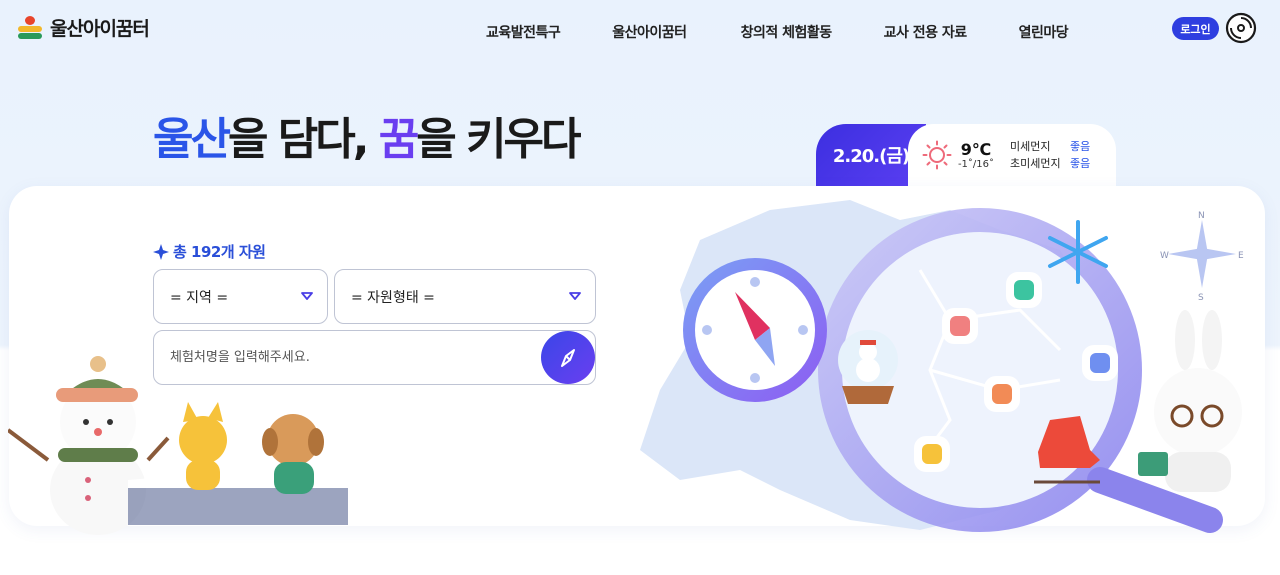  I want to click on site-logo: 울산아이꿈터, so click(83, 27).